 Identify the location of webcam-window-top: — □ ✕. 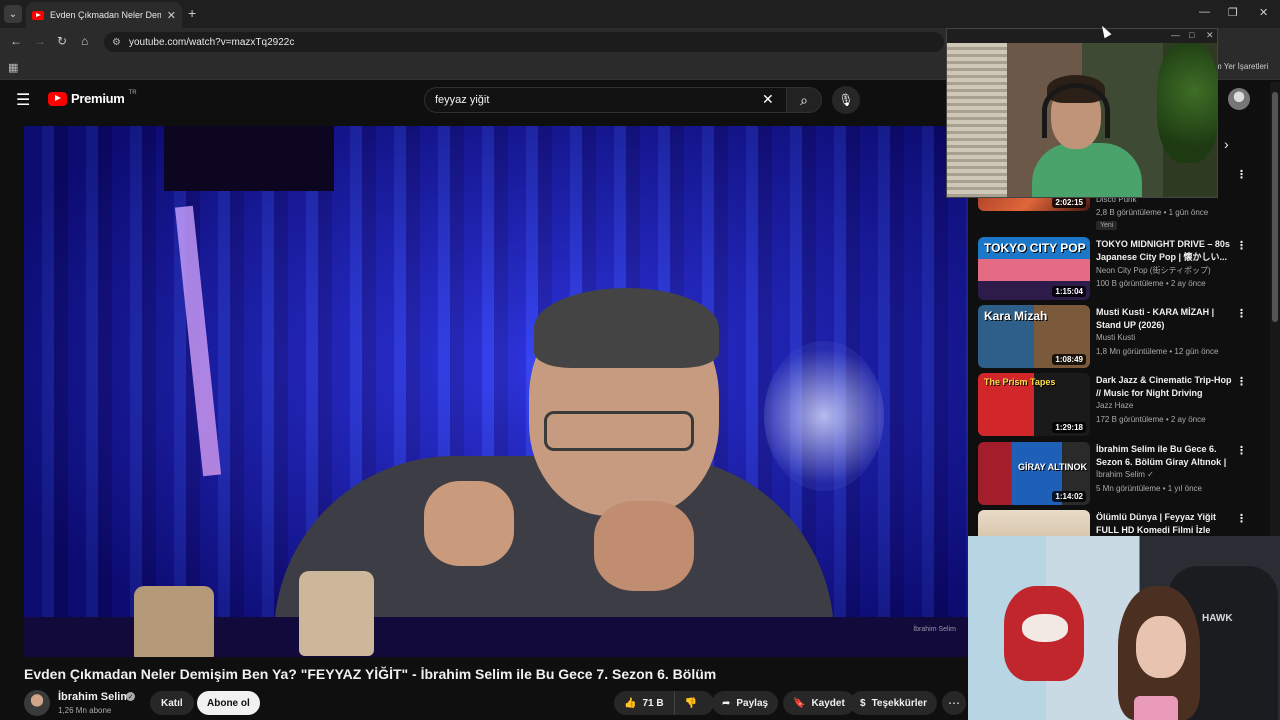
(1082, 113).